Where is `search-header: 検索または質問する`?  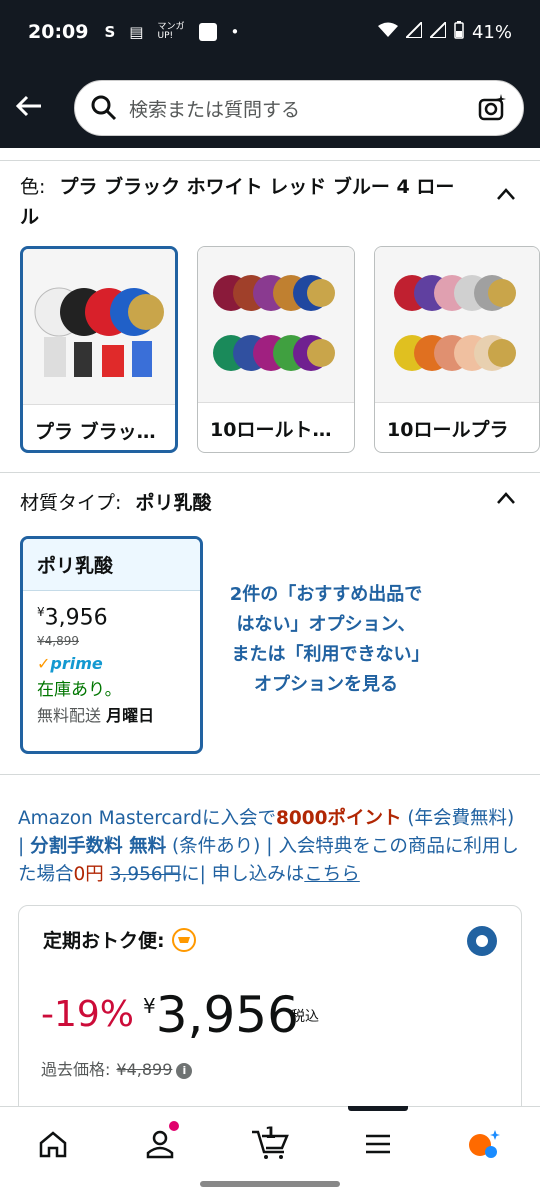
search-header: 検索または質問する is located at coordinates (270, 106).